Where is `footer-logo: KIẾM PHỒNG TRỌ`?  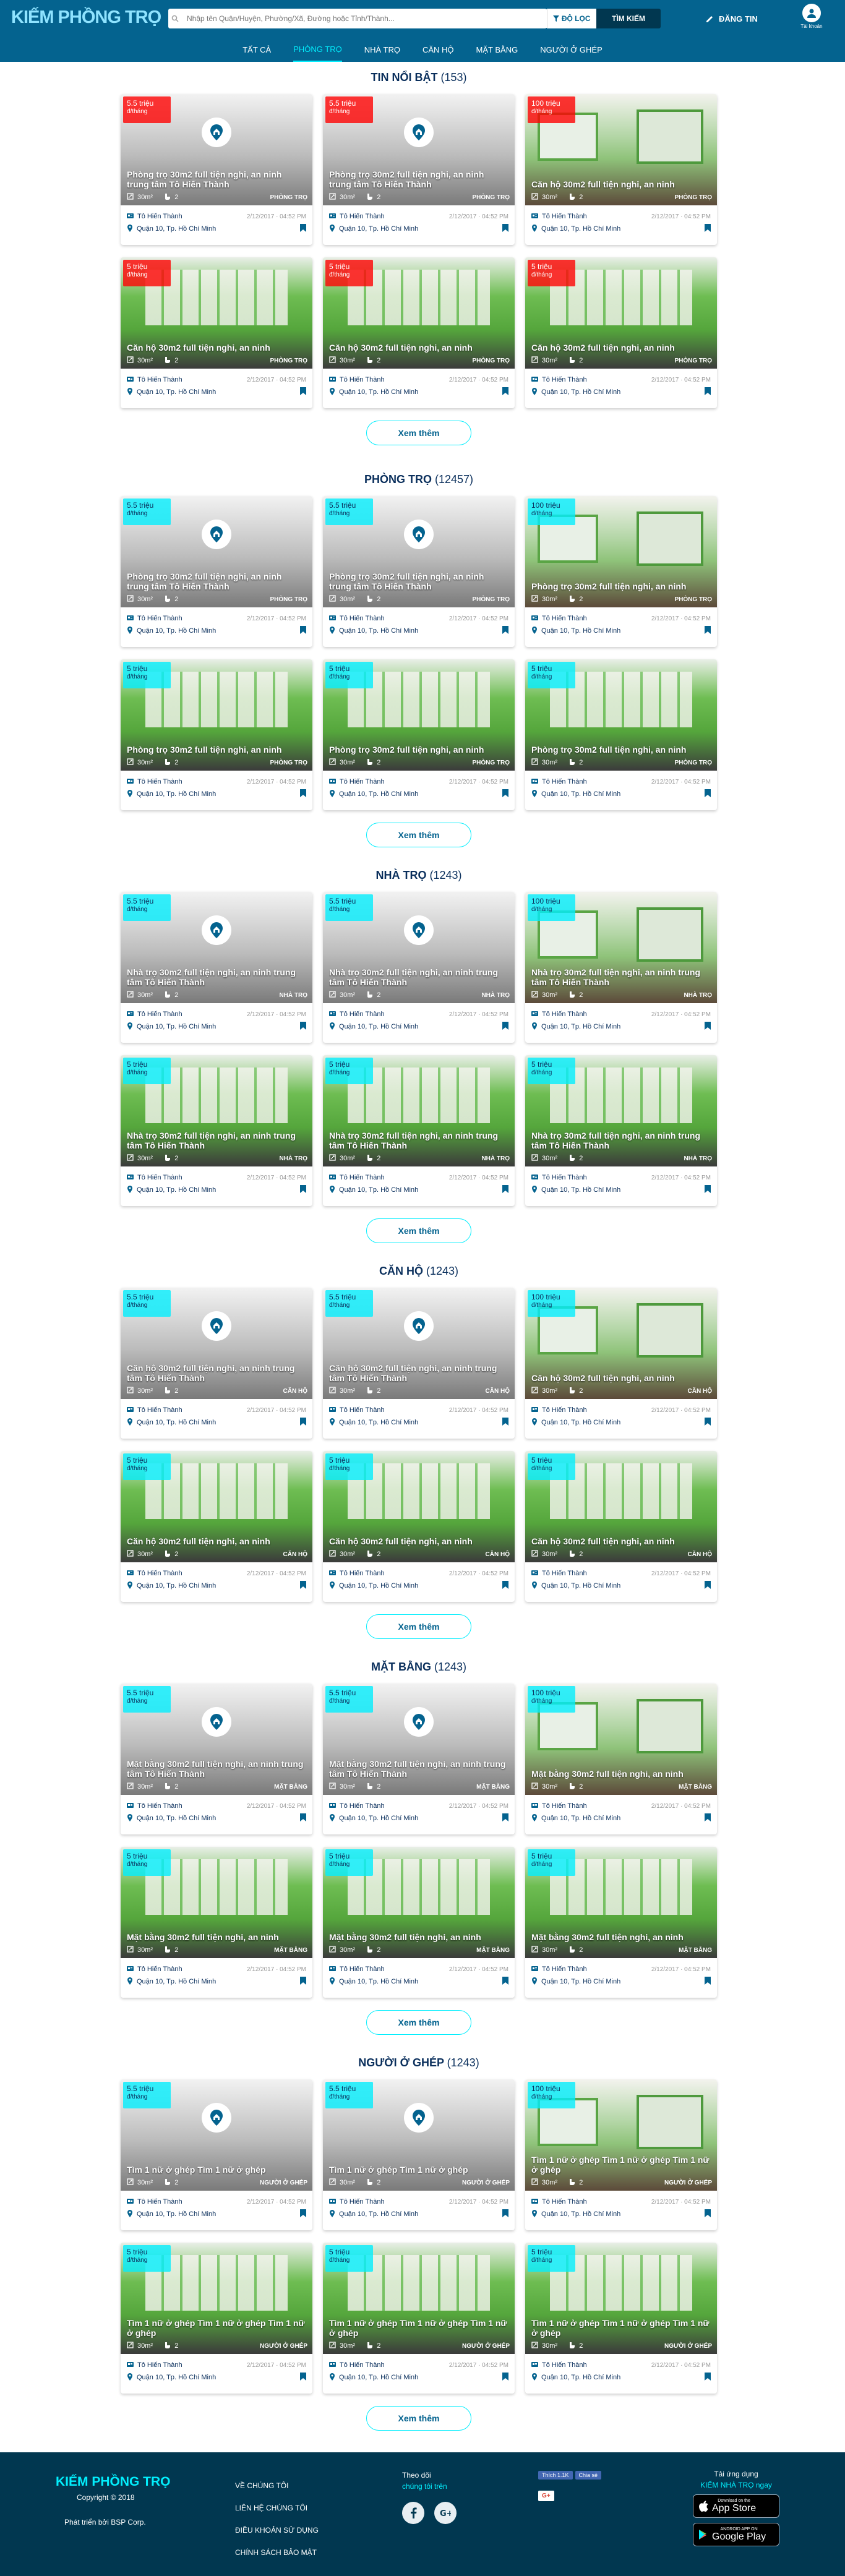
footer-logo: KIẾM PHỒNG TRỌ is located at coordinates (113, 2482).